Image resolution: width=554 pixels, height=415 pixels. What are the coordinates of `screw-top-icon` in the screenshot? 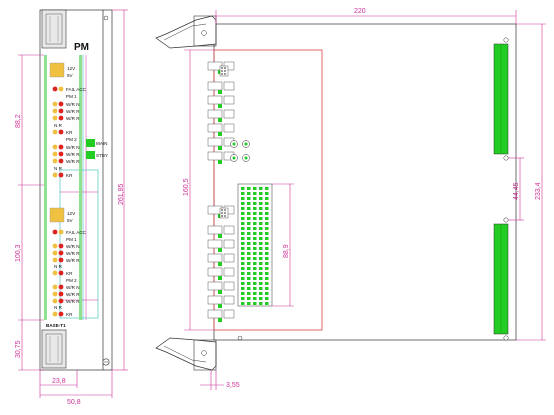 It's located at (106, 18).